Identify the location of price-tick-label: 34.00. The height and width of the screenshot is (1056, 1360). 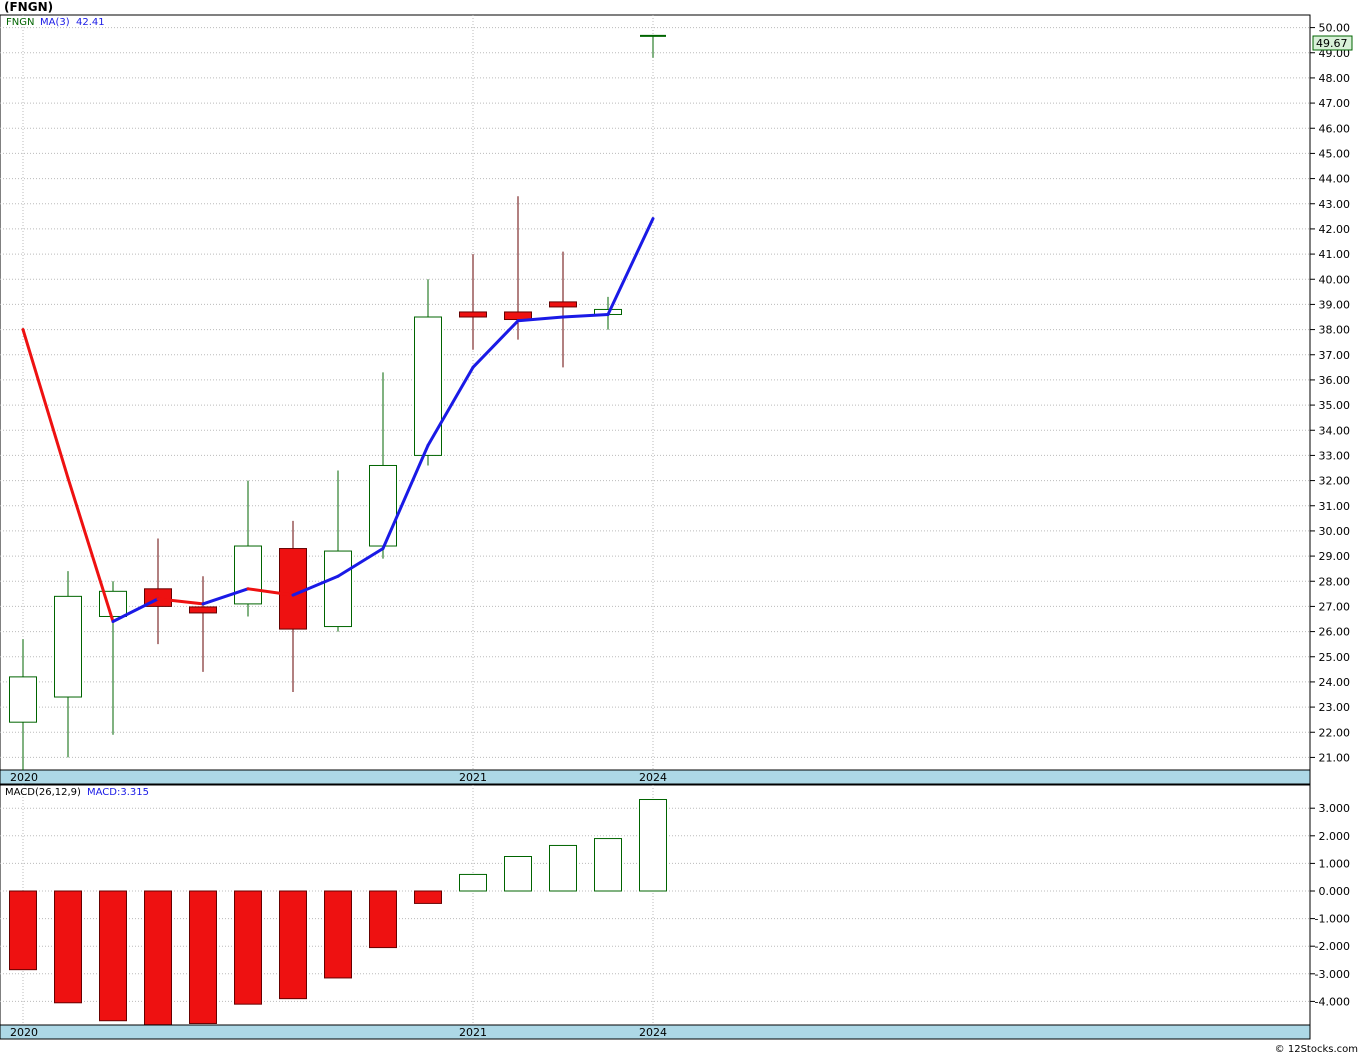
(1335, 430).